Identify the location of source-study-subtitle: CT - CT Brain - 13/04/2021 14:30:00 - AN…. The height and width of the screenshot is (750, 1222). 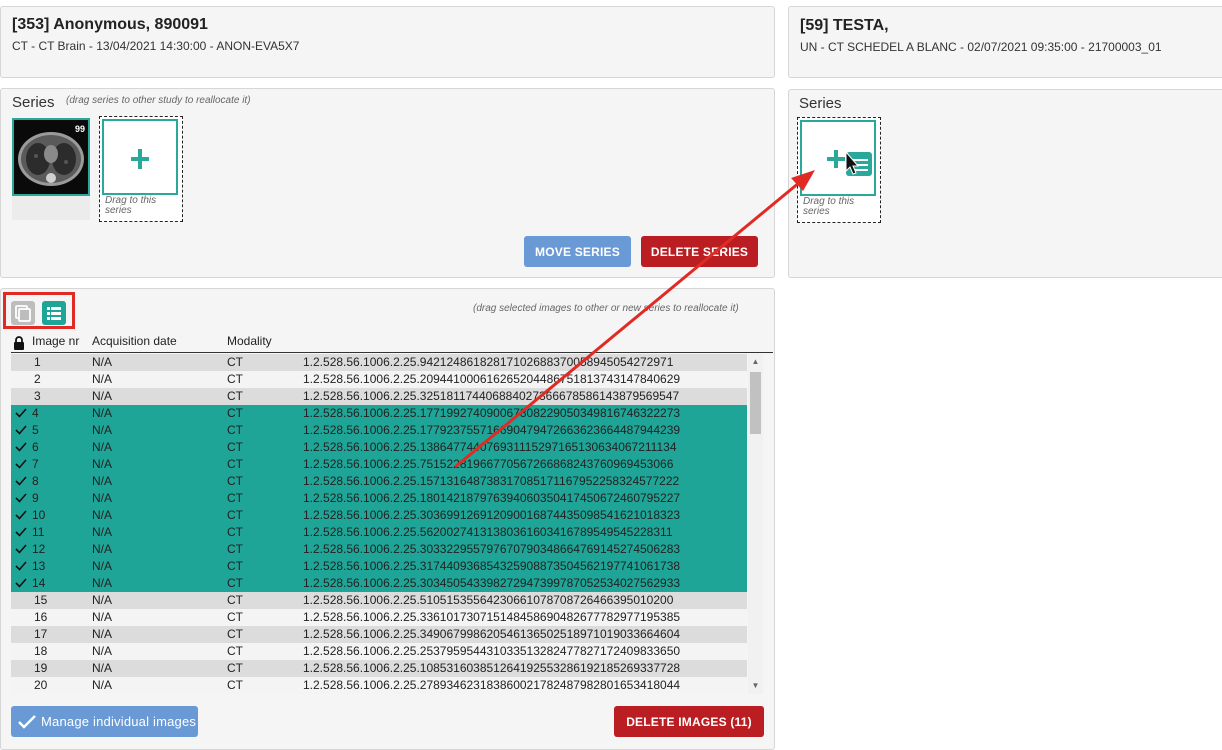
(156, 46).